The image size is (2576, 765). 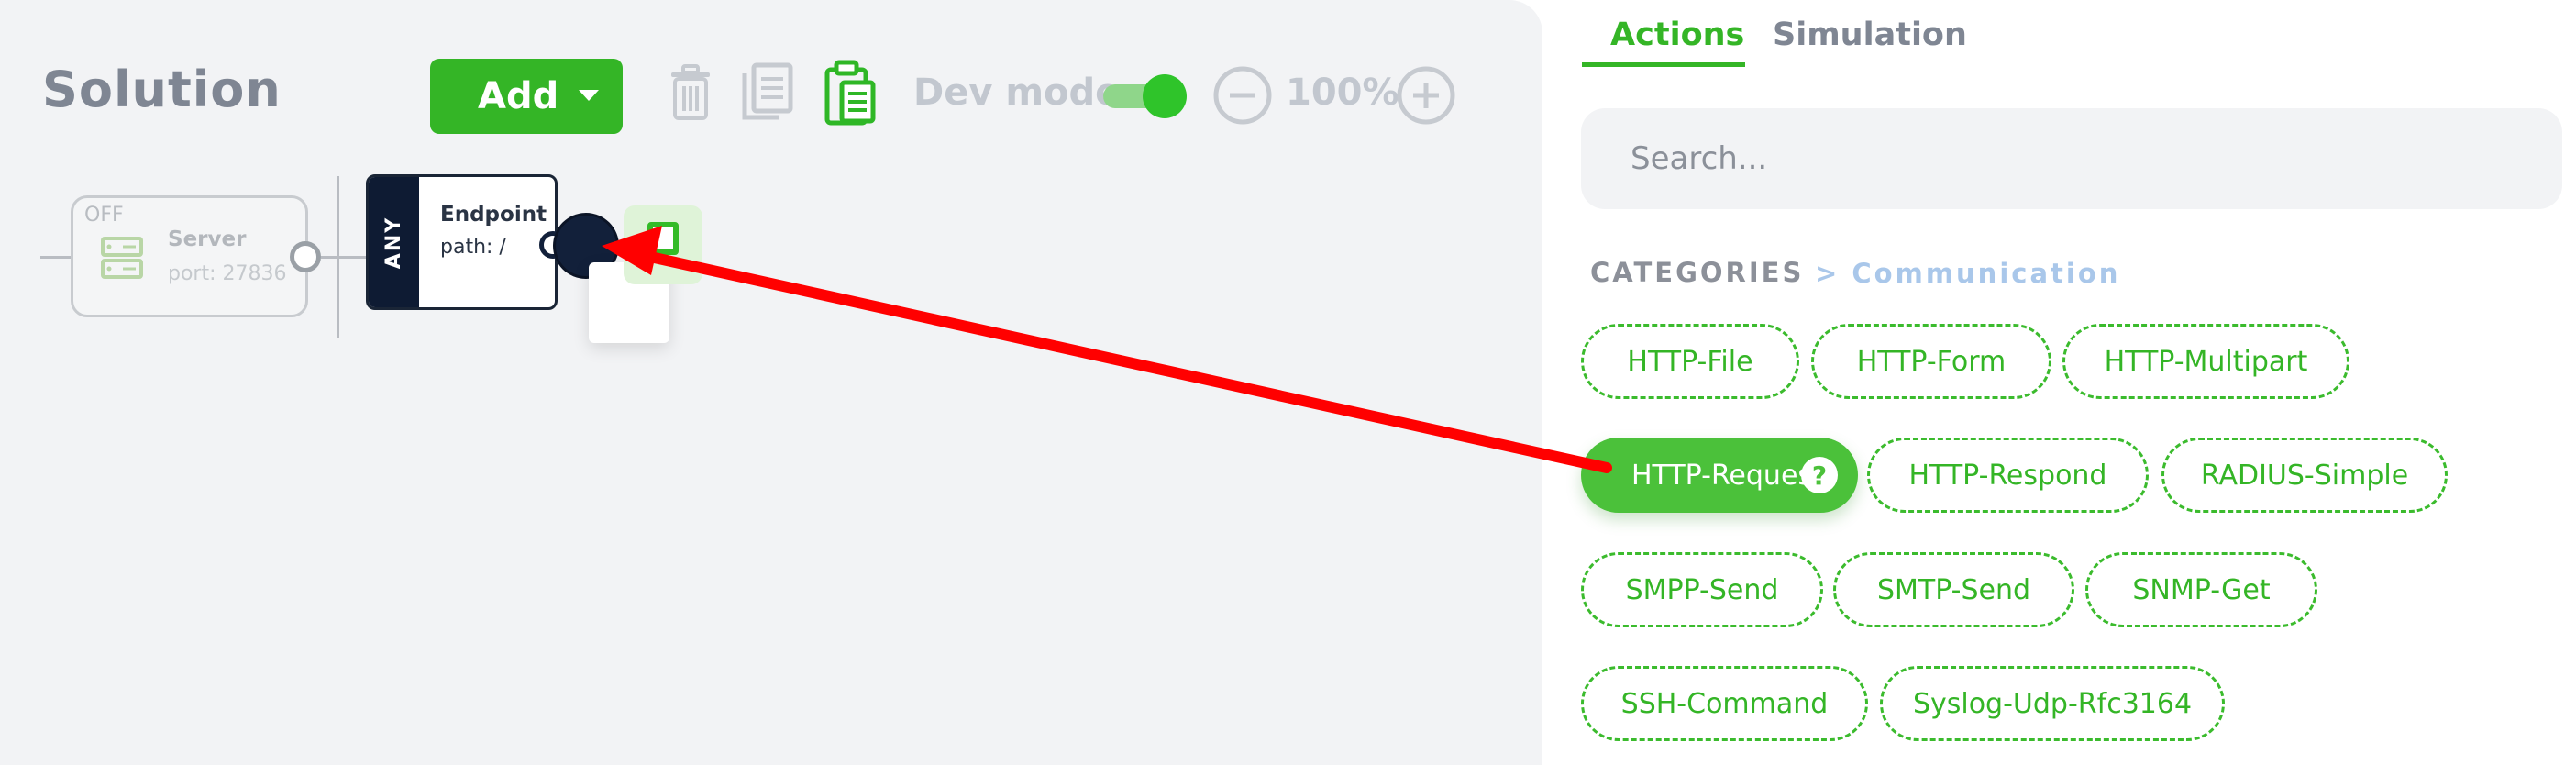 What do you see at coordinates (207, 239) in the screenshot?
I see `node-label: Server` at bounding box center [207, 239].